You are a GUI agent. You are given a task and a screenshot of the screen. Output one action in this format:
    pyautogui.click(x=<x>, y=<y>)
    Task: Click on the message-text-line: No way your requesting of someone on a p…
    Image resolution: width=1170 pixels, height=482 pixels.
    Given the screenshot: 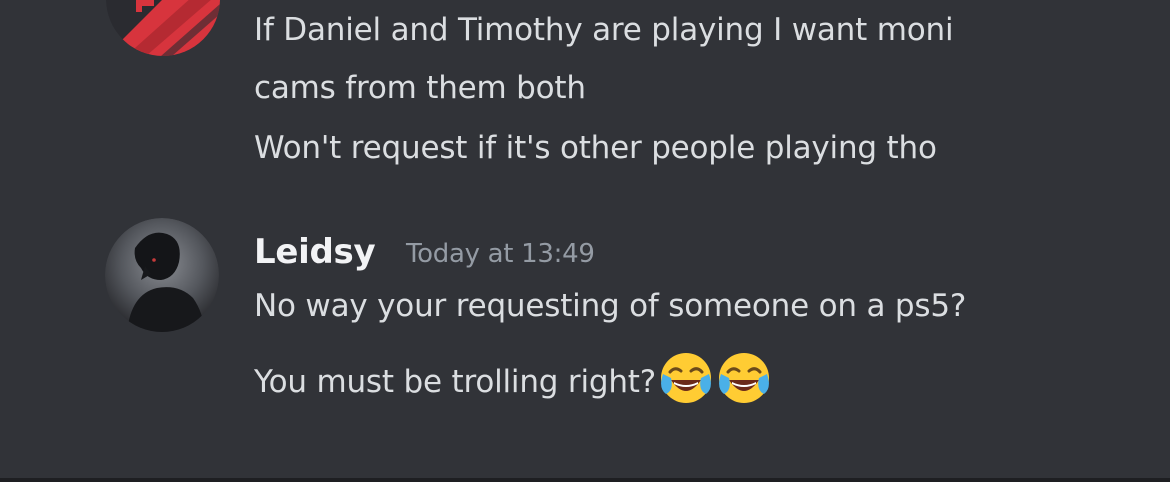 What is the action you would take?
    pyautogui.click(x=610, y=306)
    